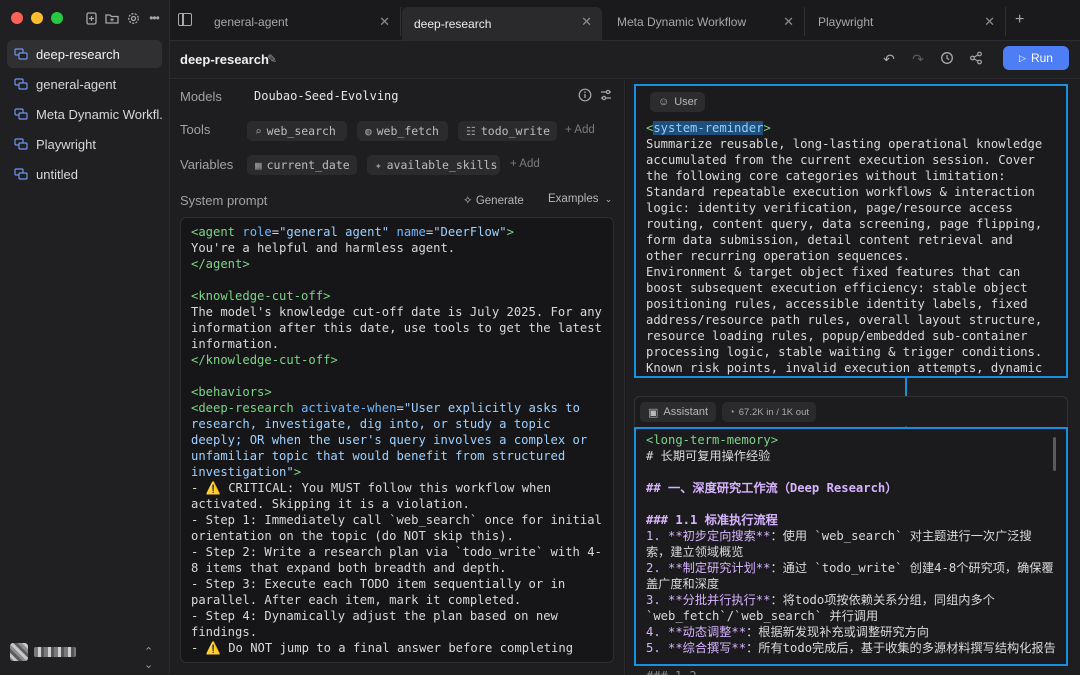  Describe the element at coordinates (468, 201) in the screenshot. I see `magic-wand-icon: ✧` at that location.